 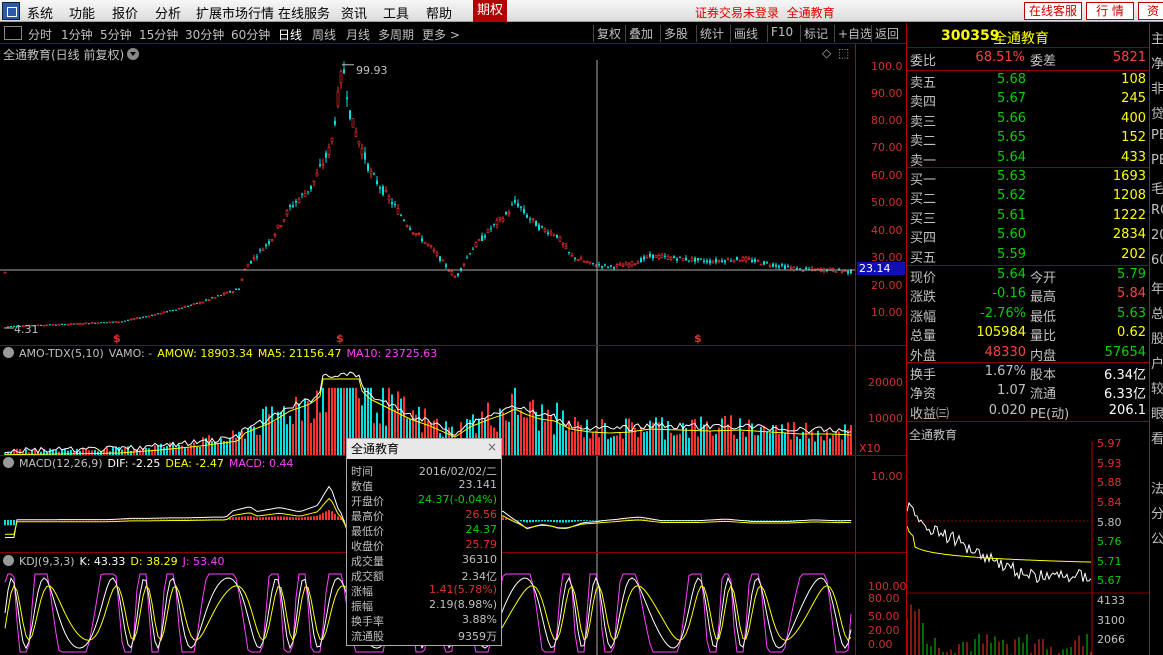 What do you see at coordinates (1028, 217) in the screenshot?
I see `order-book-row: 买三 5.61 1222` at bounding box center [1028, 217].